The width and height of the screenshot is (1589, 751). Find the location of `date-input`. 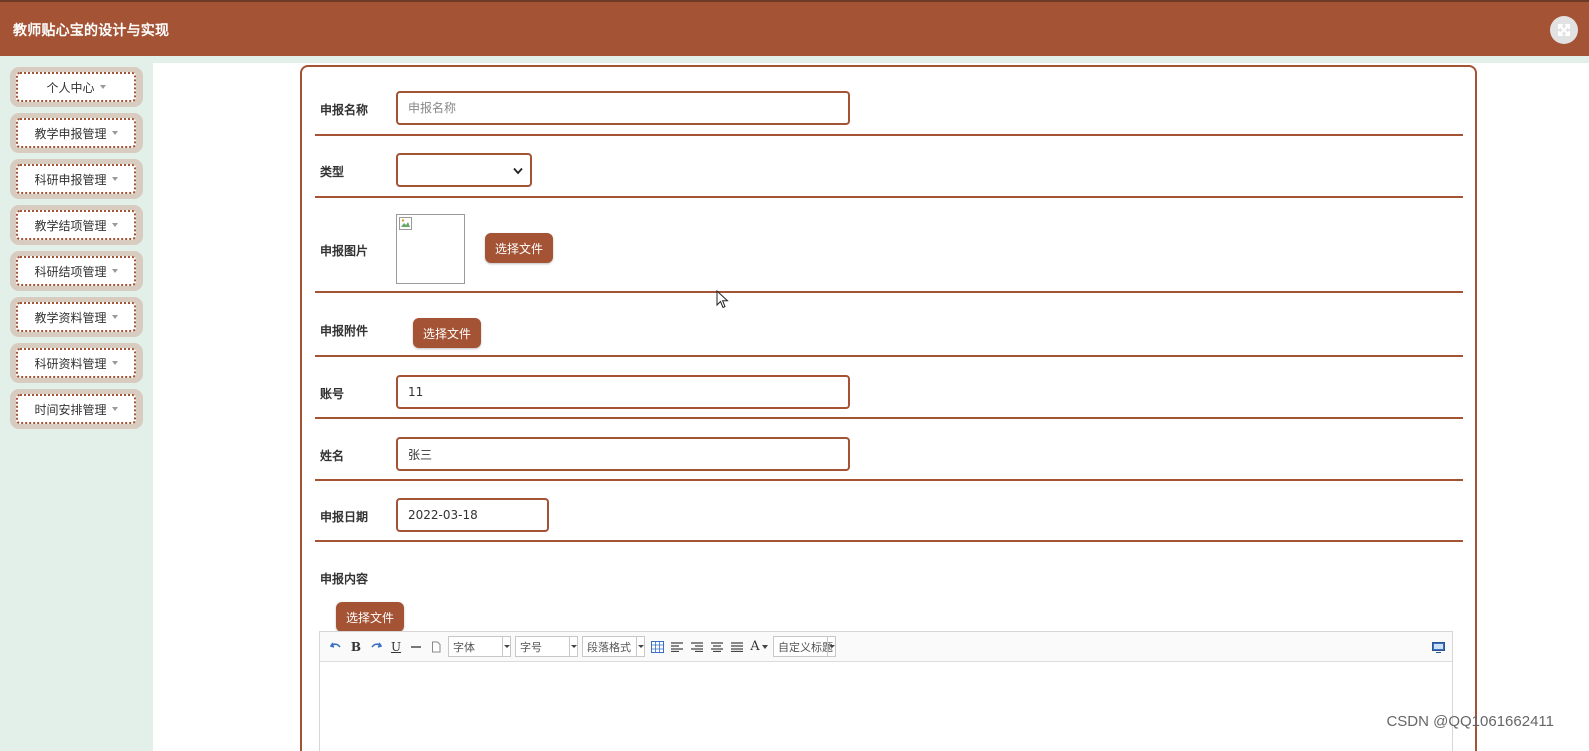

date-input is located at coordinates (472, 515).